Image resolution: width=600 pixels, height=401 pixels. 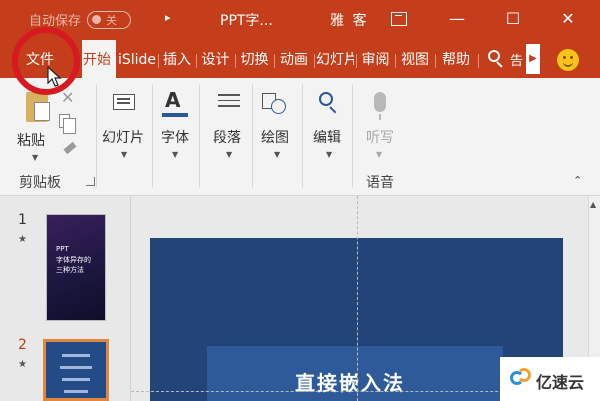 I want to click on user-name: 雅 客, so click(x=349, y=20).